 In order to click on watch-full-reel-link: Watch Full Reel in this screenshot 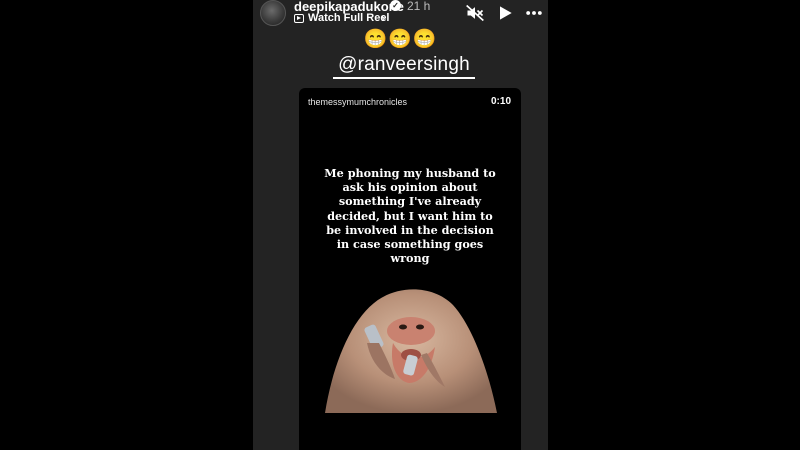, I will do `click(349, 18)`.